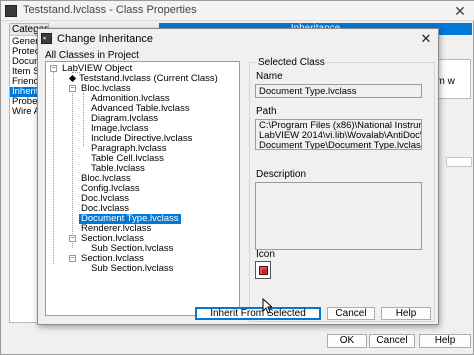 This screenshot has width=474, height=355. Describe the element at coordinates (269, 76) in the screenshot. I see `name-label: Name` at that location.